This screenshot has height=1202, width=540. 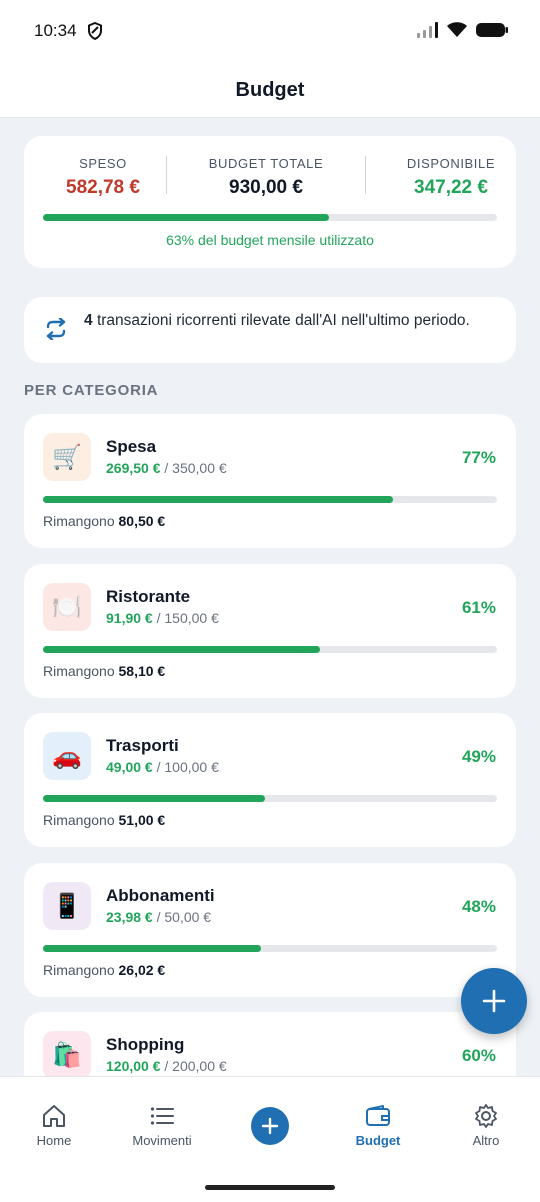 What do you see at coordinates (54, 1125) in the screenshot?
I see `nav-home: Home` at bounding box center [54, 1125].